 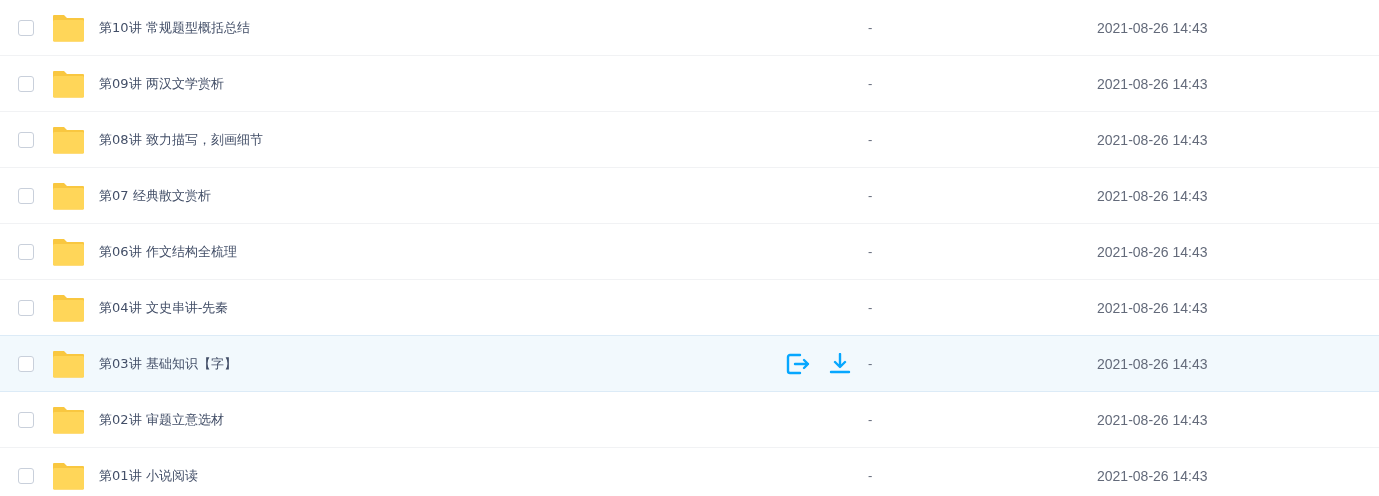 I want to click on folder-name: 第06讲 作文结构全梳理, so click(x=442, y=251).